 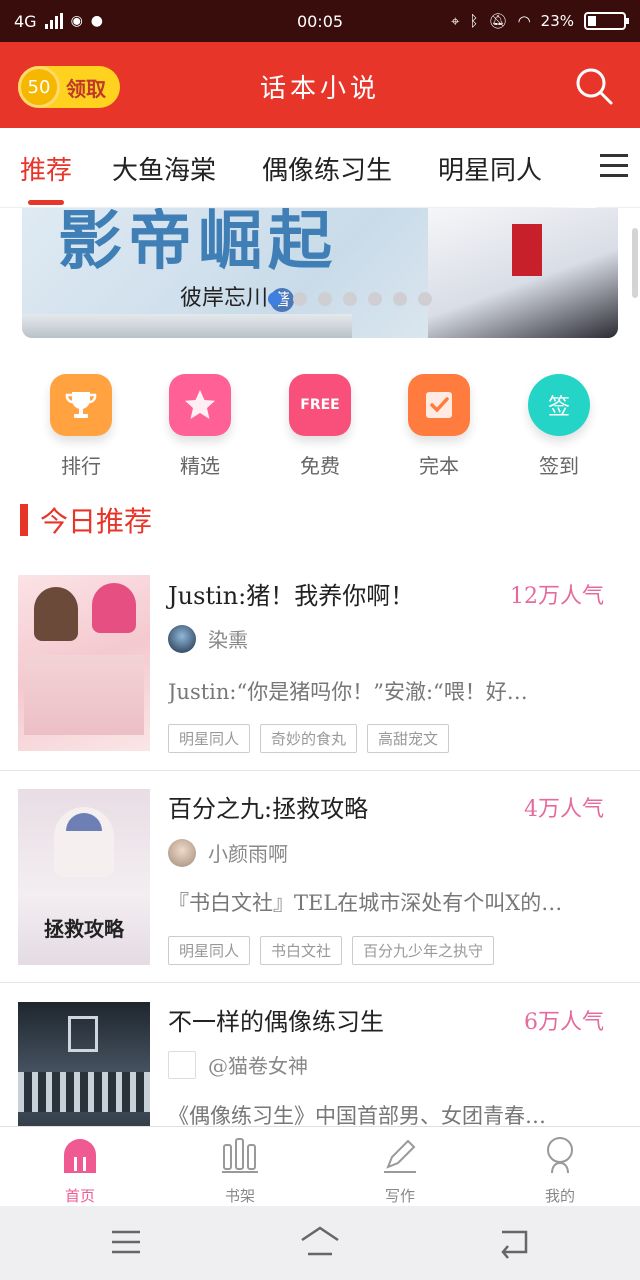 What do you see at coordinates (423, 950) in the screenshot?
I see `book-tag: 百分九少年之执守` at bounding box center [423, 950].